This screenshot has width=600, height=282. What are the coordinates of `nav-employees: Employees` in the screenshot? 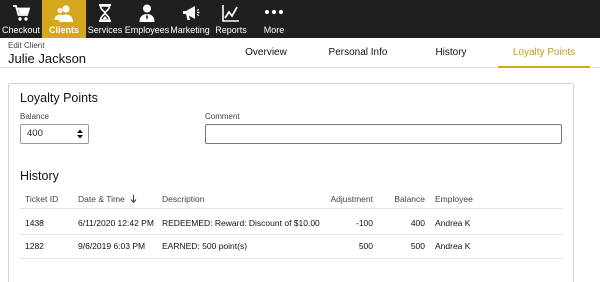 It's located at (147, 19).